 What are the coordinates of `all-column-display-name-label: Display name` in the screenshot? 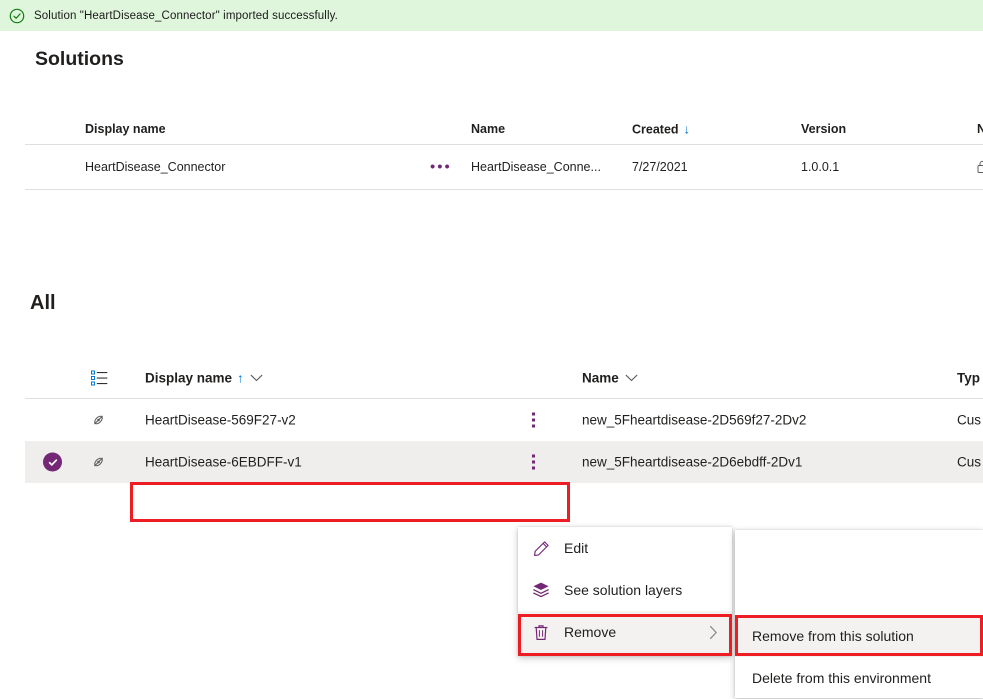 It's located at (189, 378).